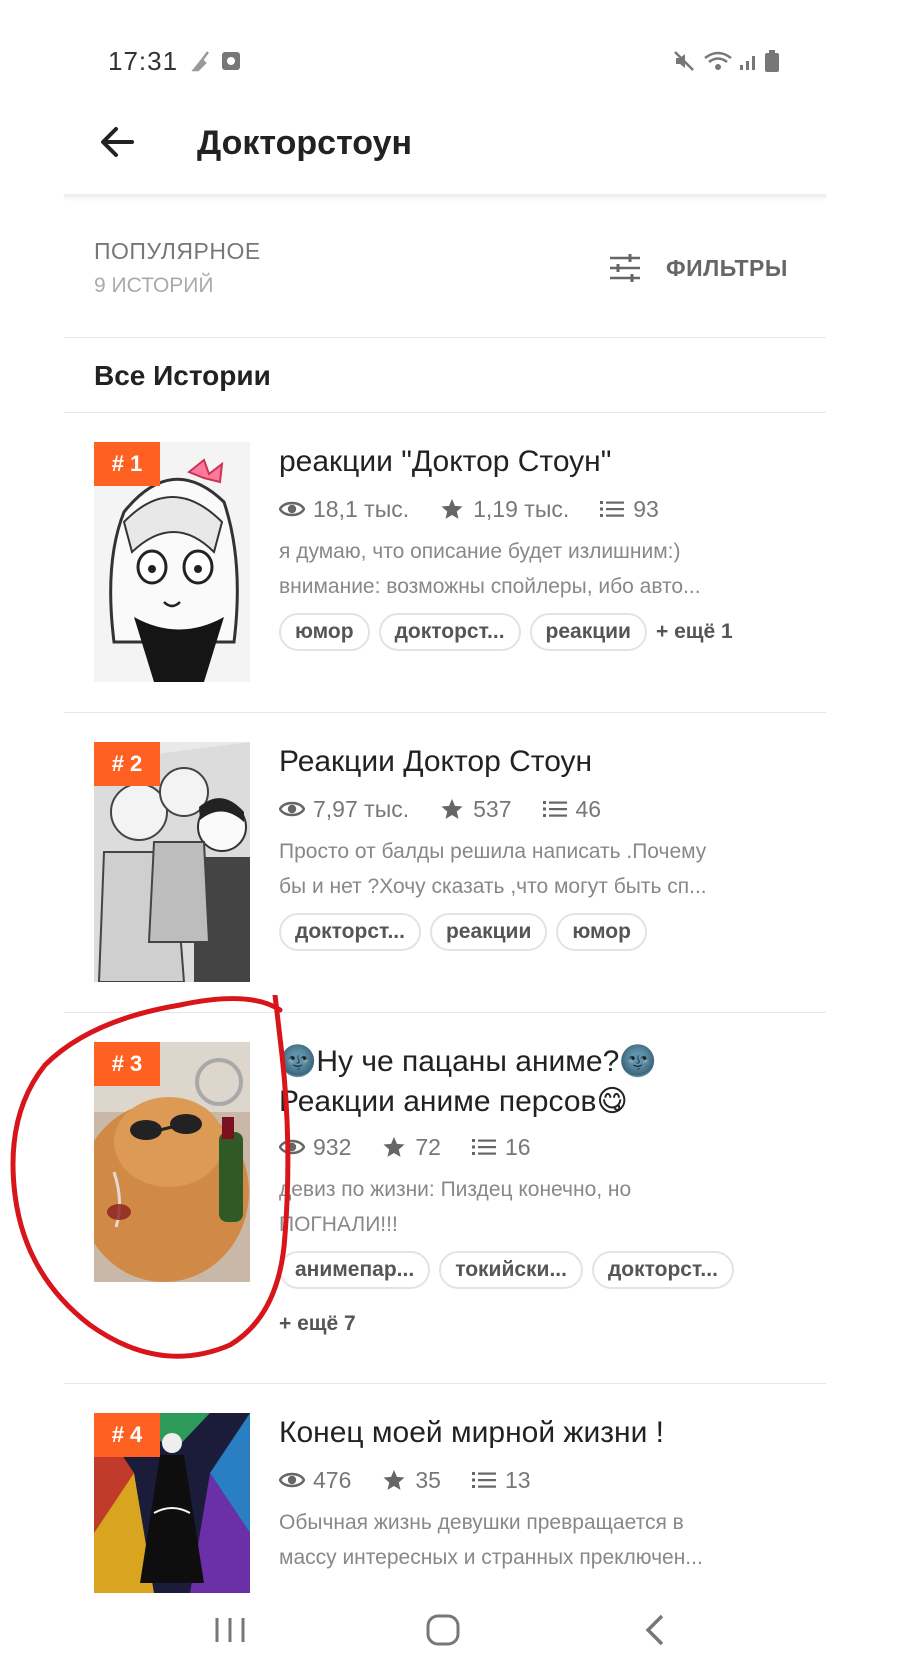 The height and width of the screenshot is (1670, 922). I want to click on story-title: реакции "Доктор Стоун", so click(559, 462).